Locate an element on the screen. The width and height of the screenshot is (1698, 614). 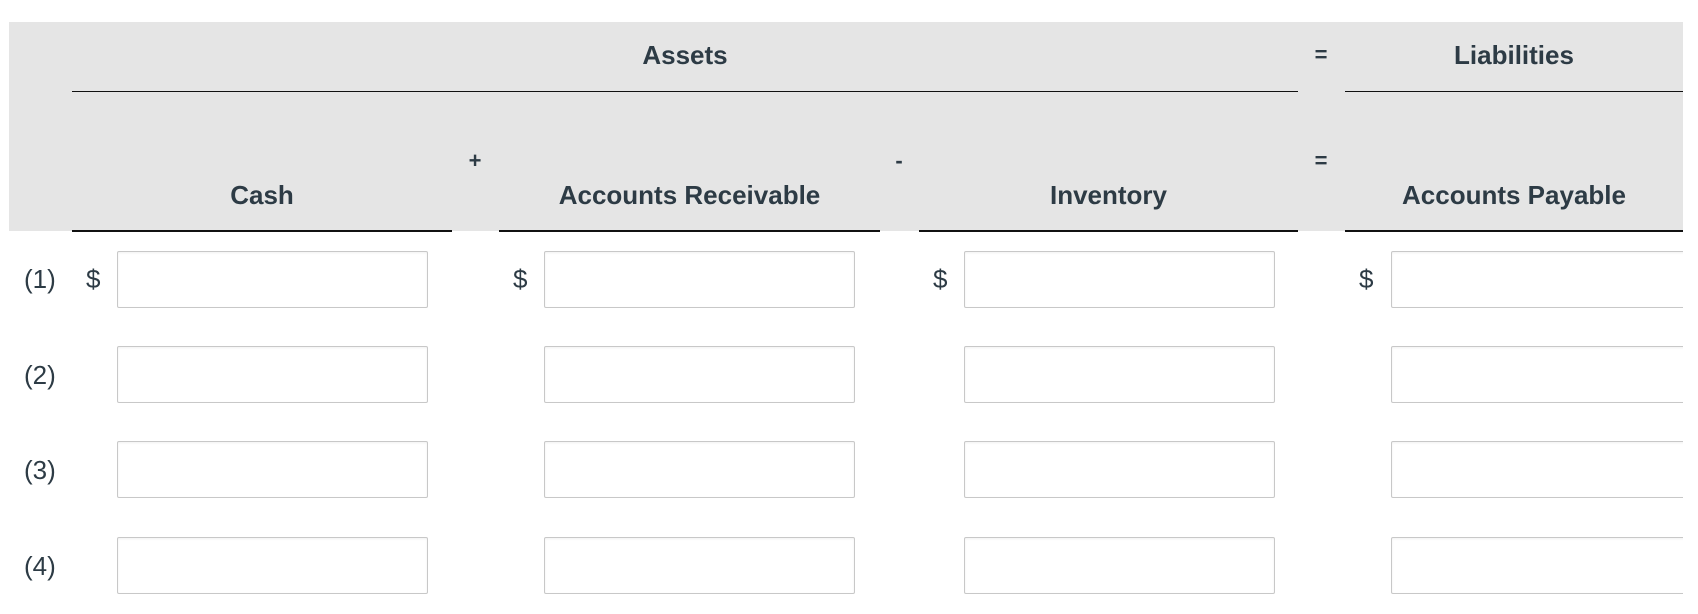
row-label-4: (4) is located at coordinates (40, 566).